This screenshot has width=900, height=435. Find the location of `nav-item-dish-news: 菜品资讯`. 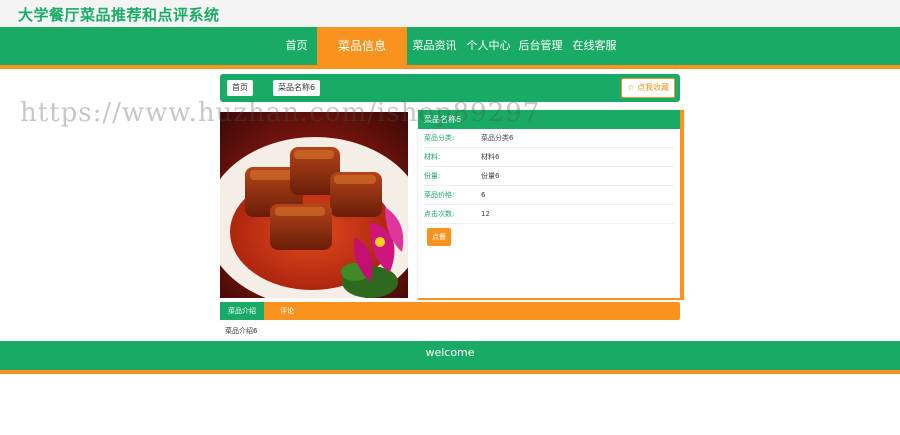

nav-item-dish-news: 菜品资讯 is located at coordinates (434, 46).